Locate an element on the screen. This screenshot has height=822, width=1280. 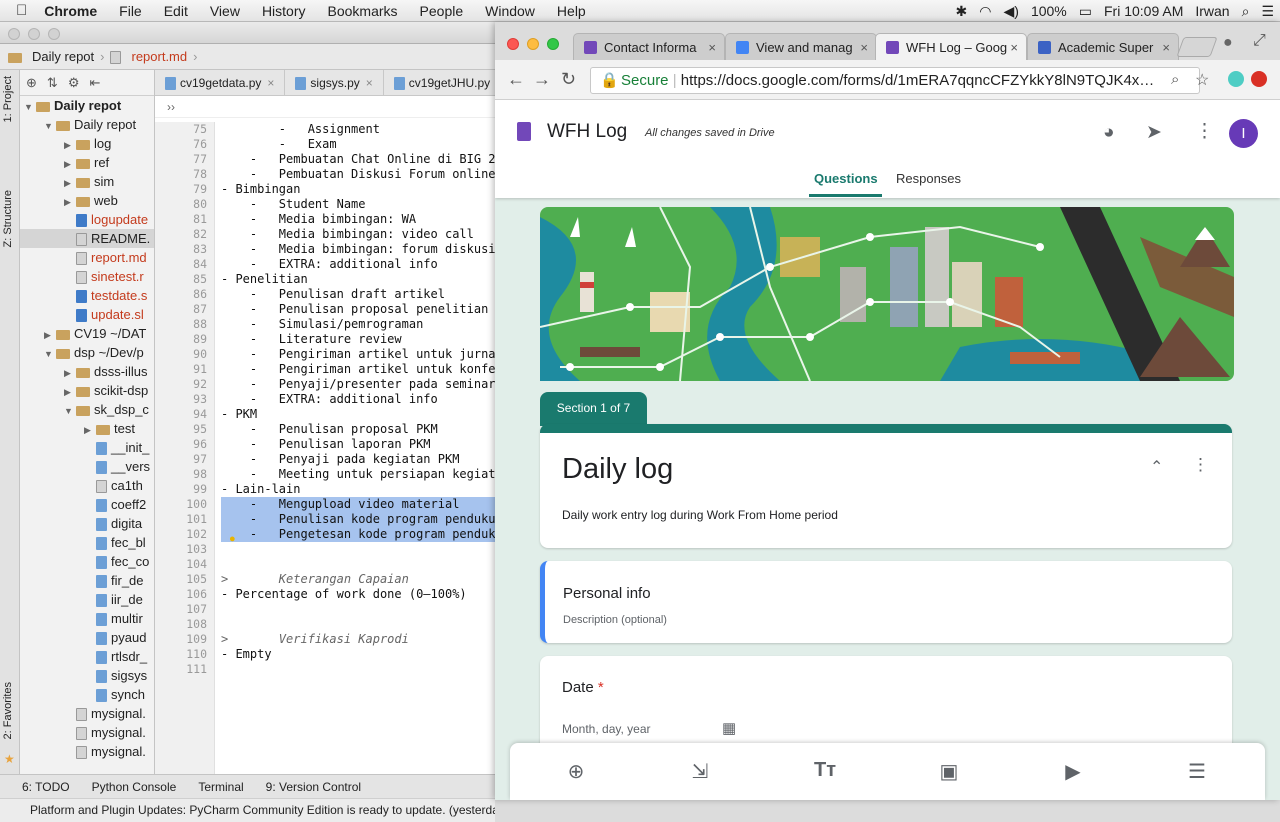
notification-center-icon: ☰ is located at coordinates (1267, 11).